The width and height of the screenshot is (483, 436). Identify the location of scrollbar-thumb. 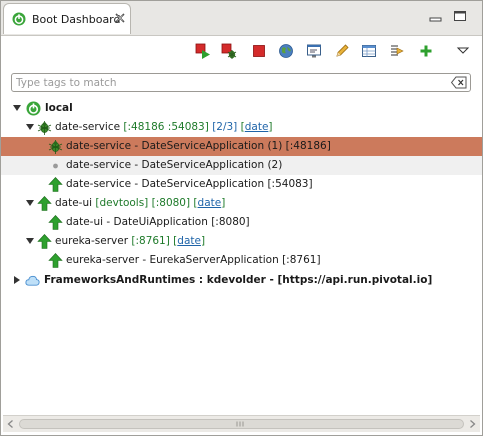
(241, 424).